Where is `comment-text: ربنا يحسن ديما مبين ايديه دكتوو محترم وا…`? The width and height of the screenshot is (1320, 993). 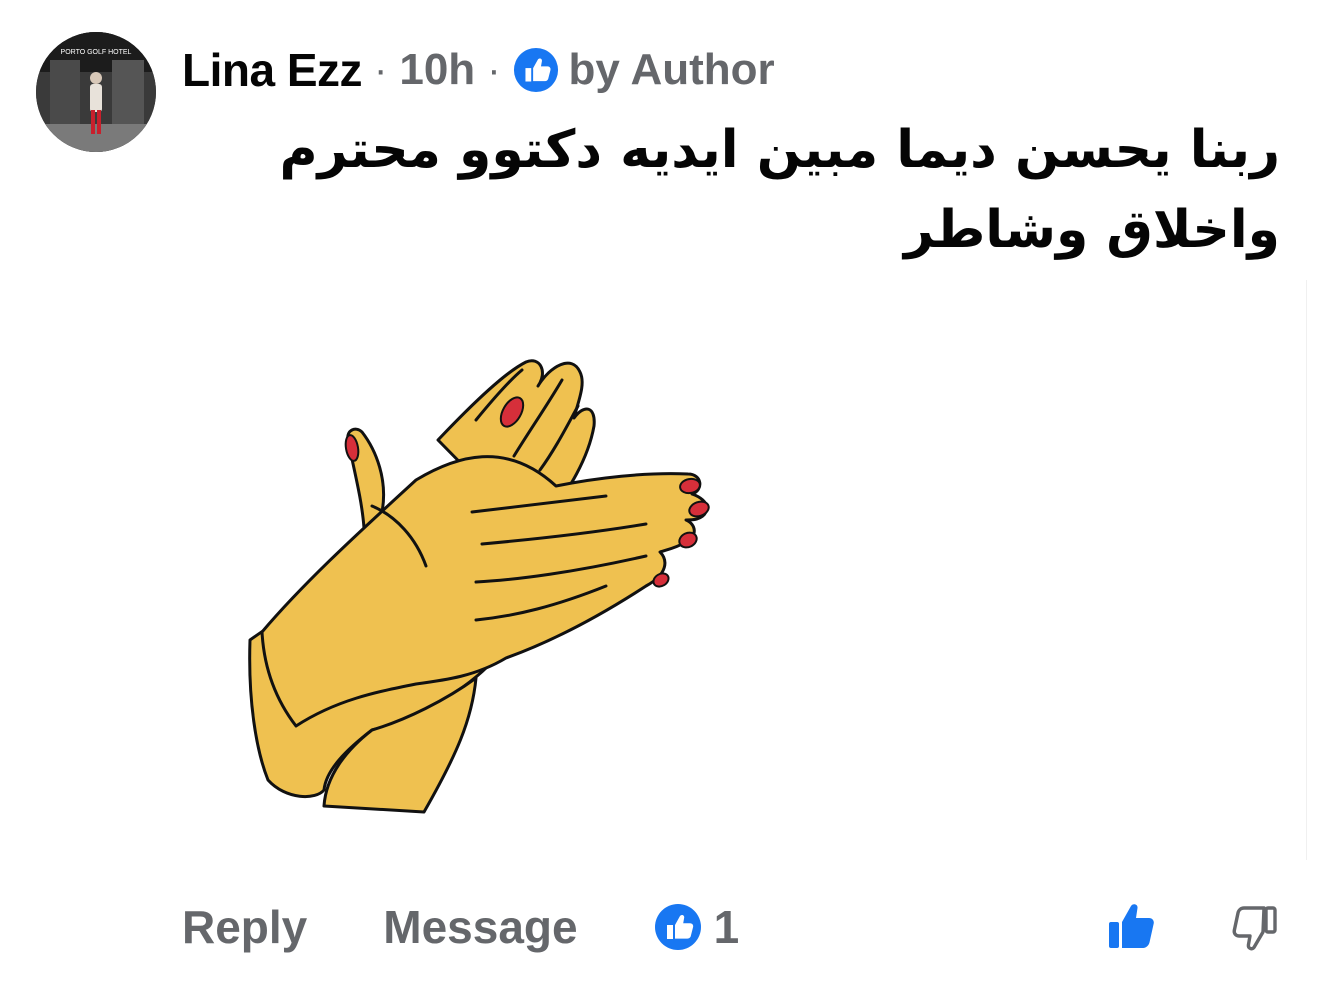
comment-text: ربنا يحسن ديما مبين ايديه دكتوو محترم وا… is located at coordinates (779, 190).